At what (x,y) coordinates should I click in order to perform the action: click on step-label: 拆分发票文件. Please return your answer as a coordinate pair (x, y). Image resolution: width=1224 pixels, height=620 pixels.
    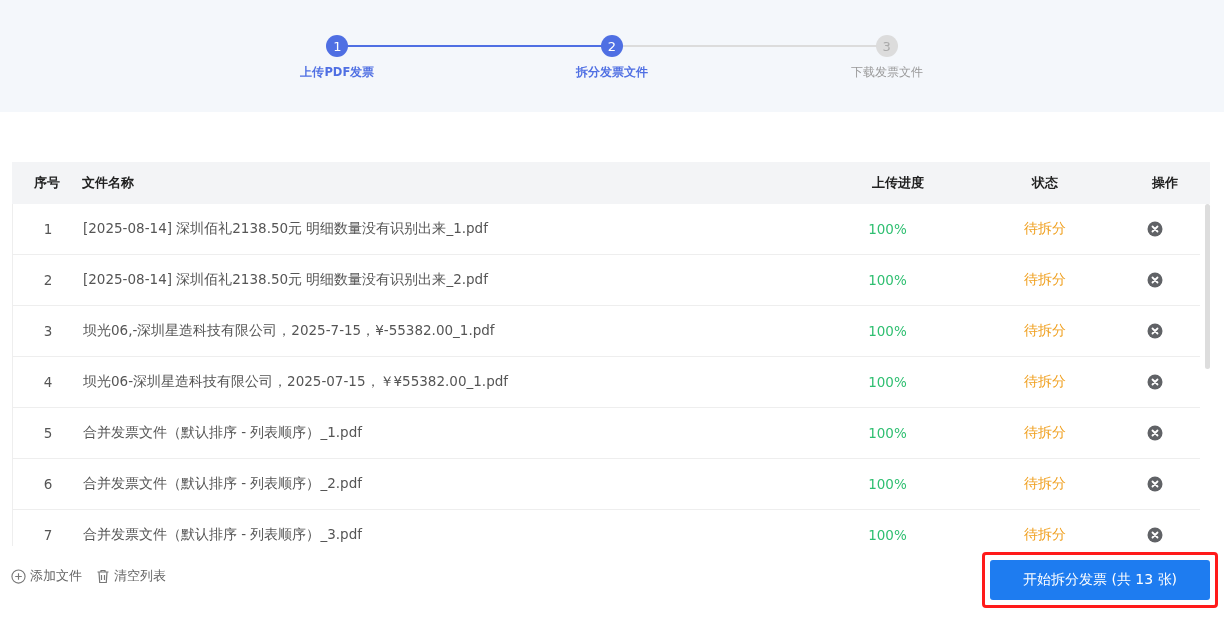
    Looking at the image, I should click on (612, 72).